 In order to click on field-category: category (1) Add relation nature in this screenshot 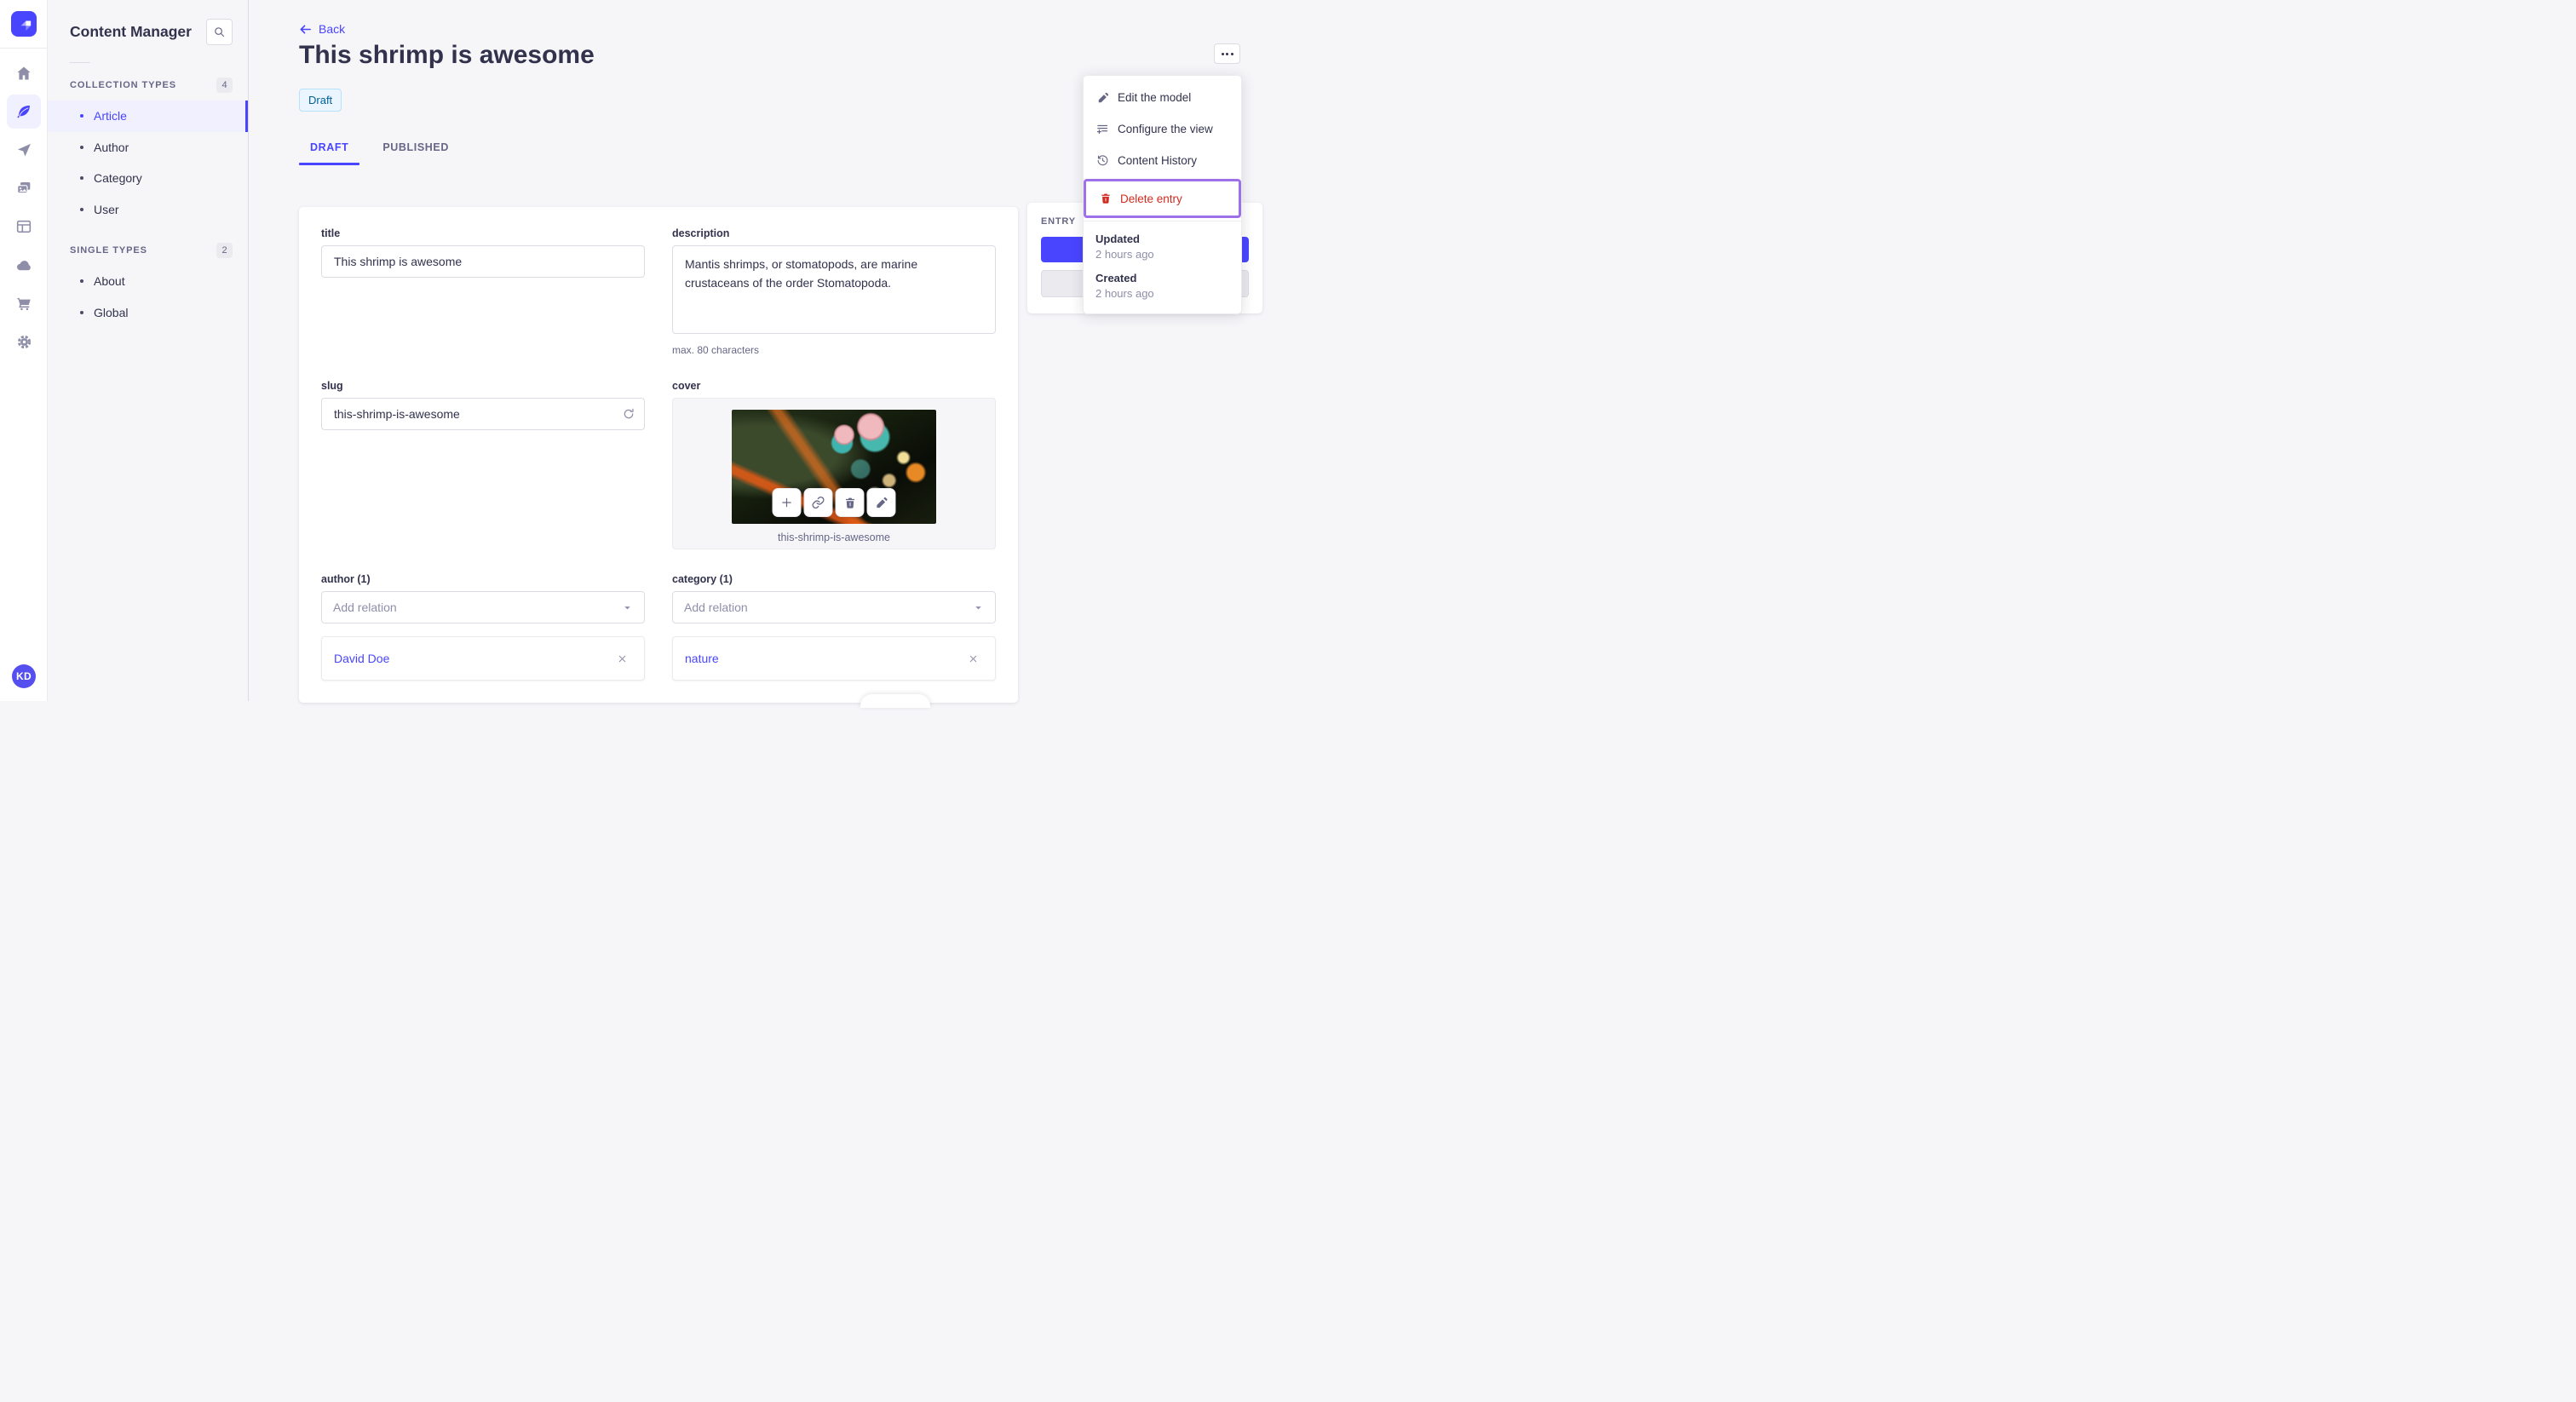, I will do `click(834, 627)`.